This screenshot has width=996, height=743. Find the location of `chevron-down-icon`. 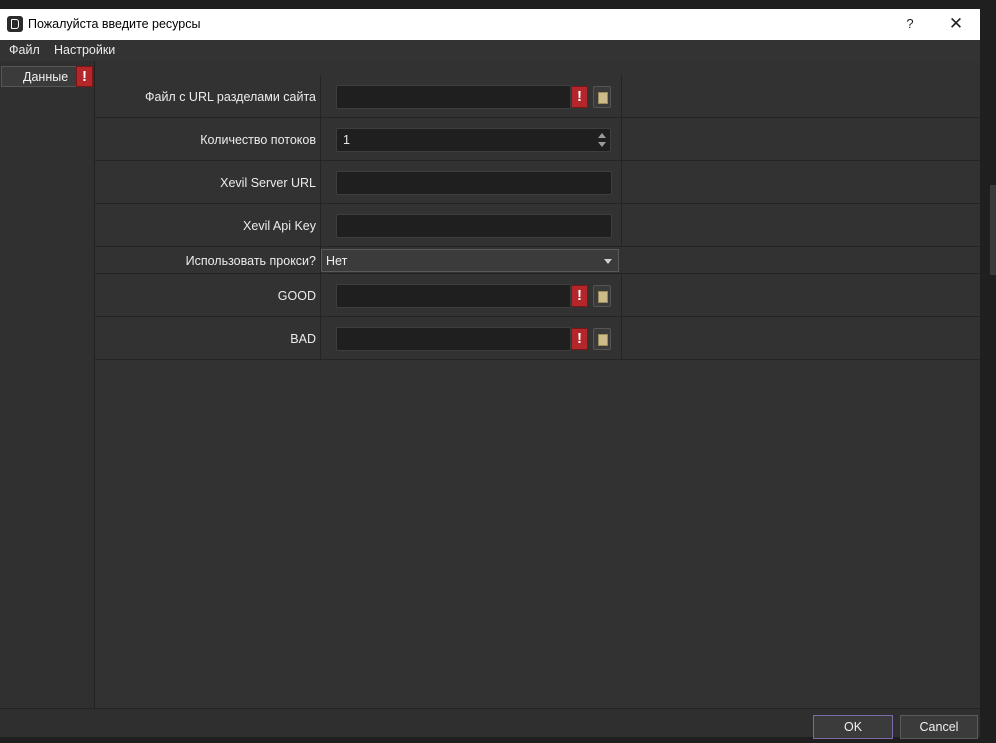

chevron-down-icon is located at coordinates (608, 261).